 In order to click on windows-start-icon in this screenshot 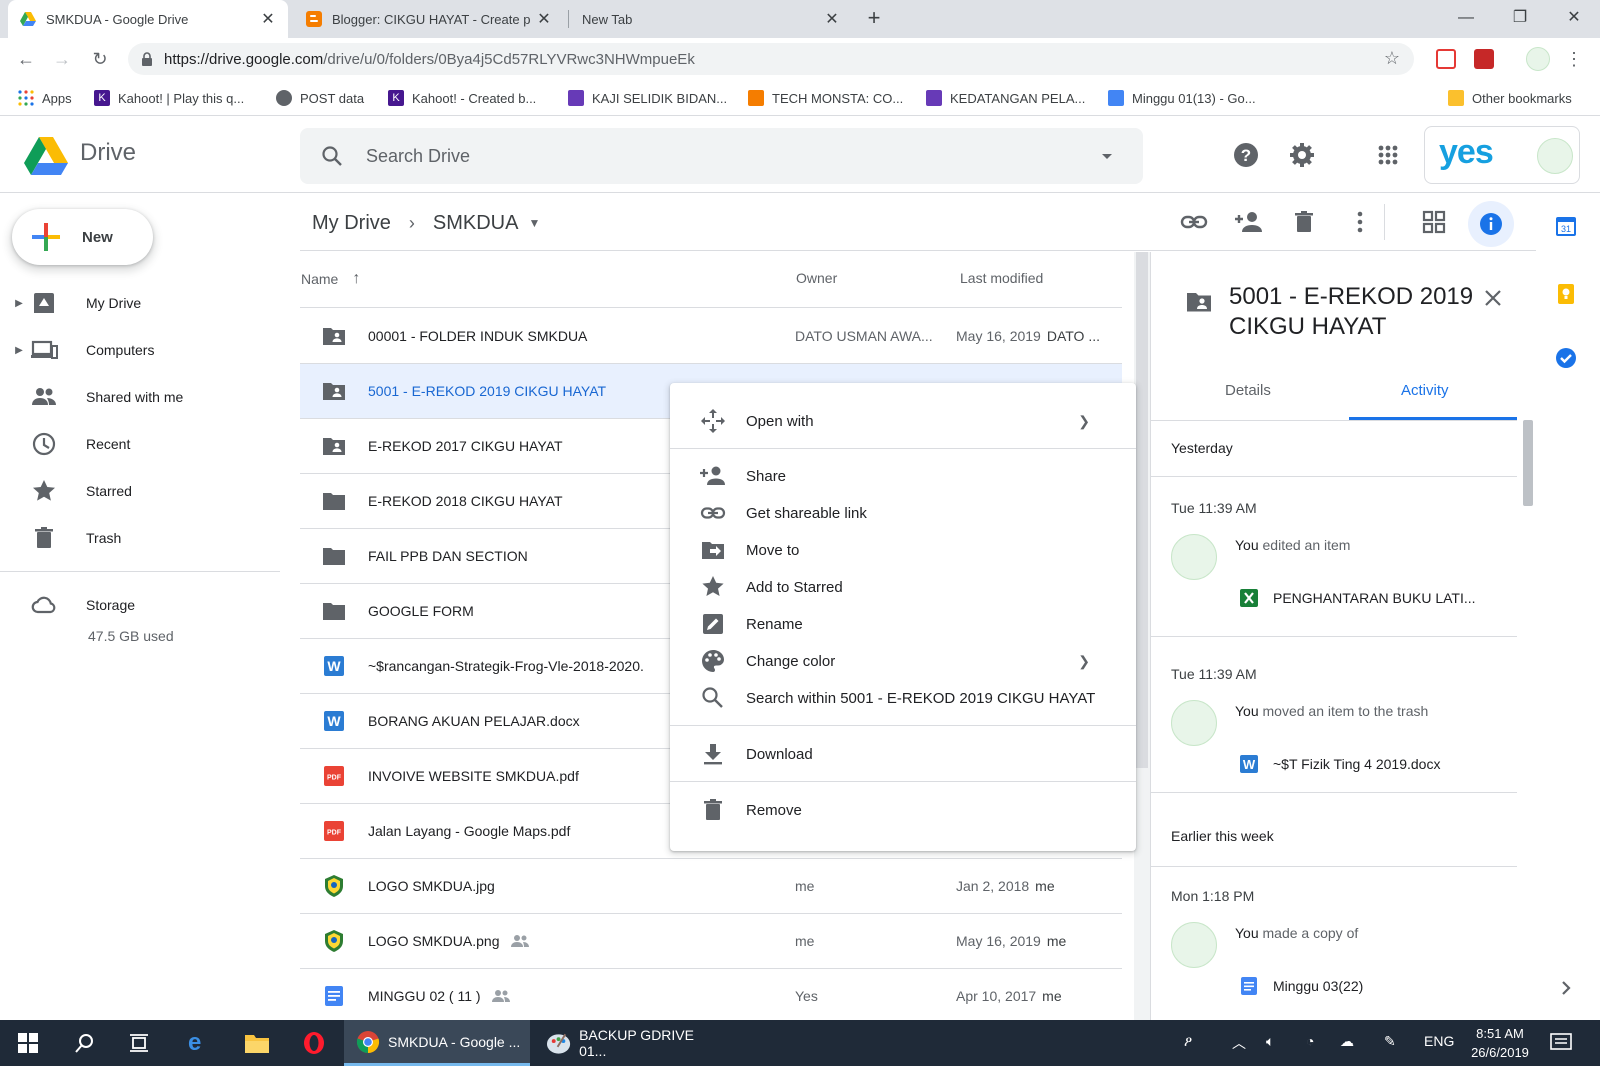, I will do `click(28, 1043)`.